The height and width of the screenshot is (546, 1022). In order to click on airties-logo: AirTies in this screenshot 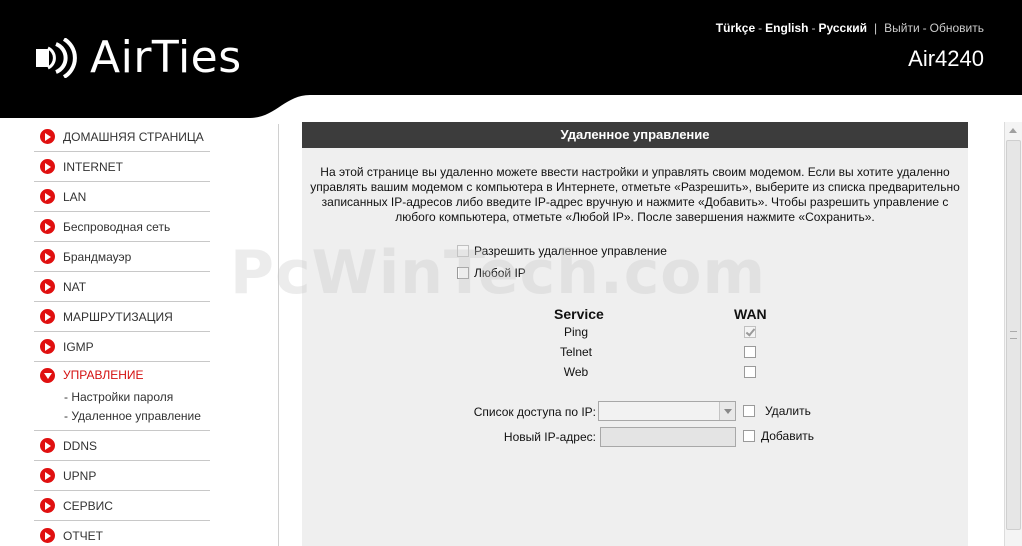, I will do `click(138, 58)`.